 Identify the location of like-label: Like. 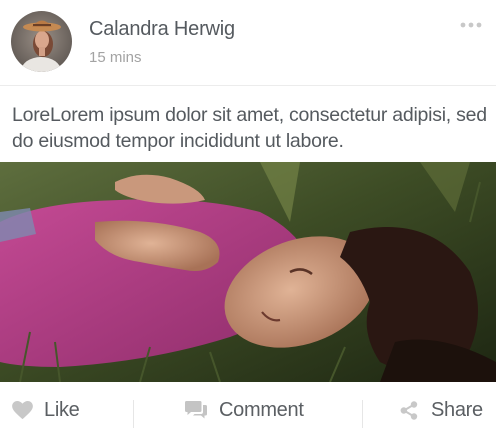
(62, 409).